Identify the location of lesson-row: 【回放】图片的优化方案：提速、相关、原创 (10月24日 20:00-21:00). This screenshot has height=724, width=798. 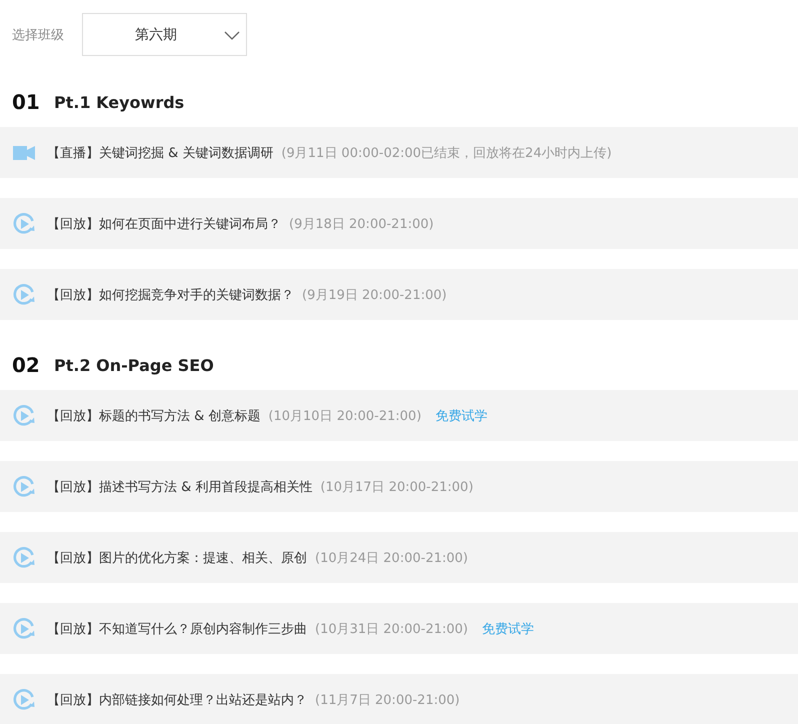
(399, 557).